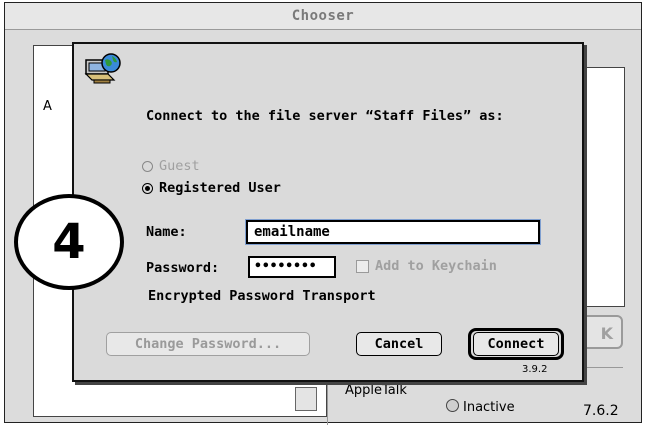 Image resolution: width=649 pixels, height=425 pixels. I want to click on appletalk-inactive-radio: Inactive, so click(480, 407).